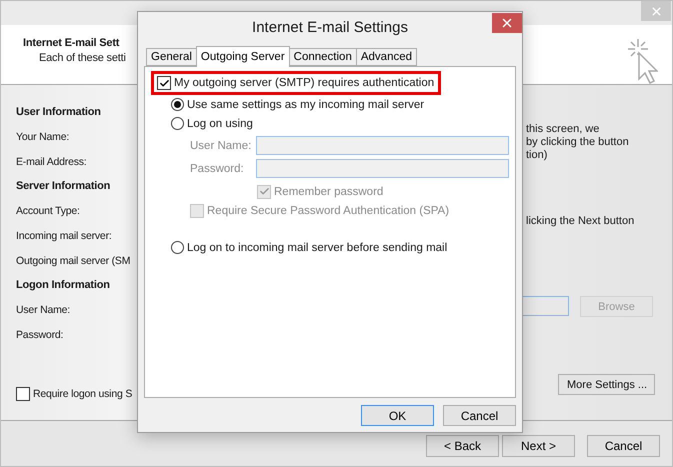  I want to click on section-heading: User Information, so click(58, 112).